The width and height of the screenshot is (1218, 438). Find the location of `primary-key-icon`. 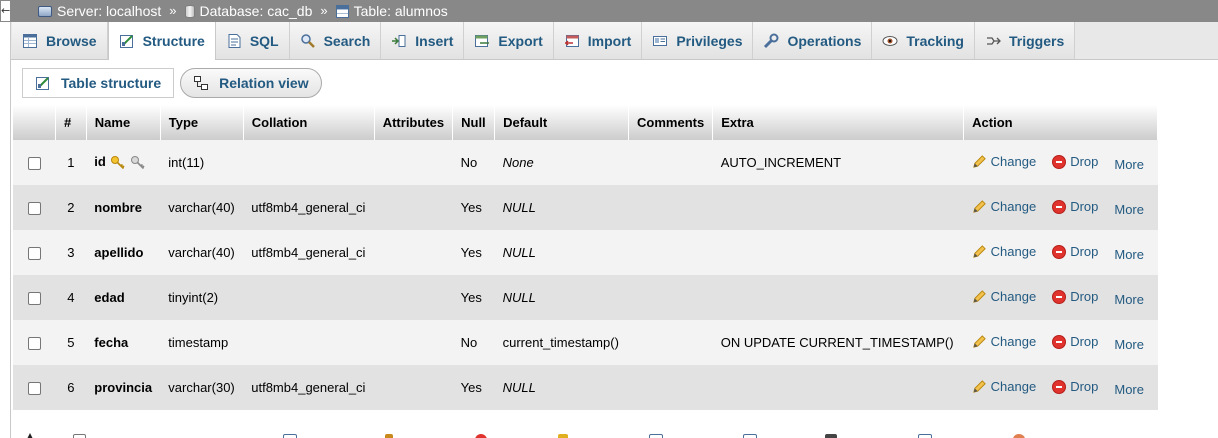

primary-key-icon is located at coordinates (118, 163).